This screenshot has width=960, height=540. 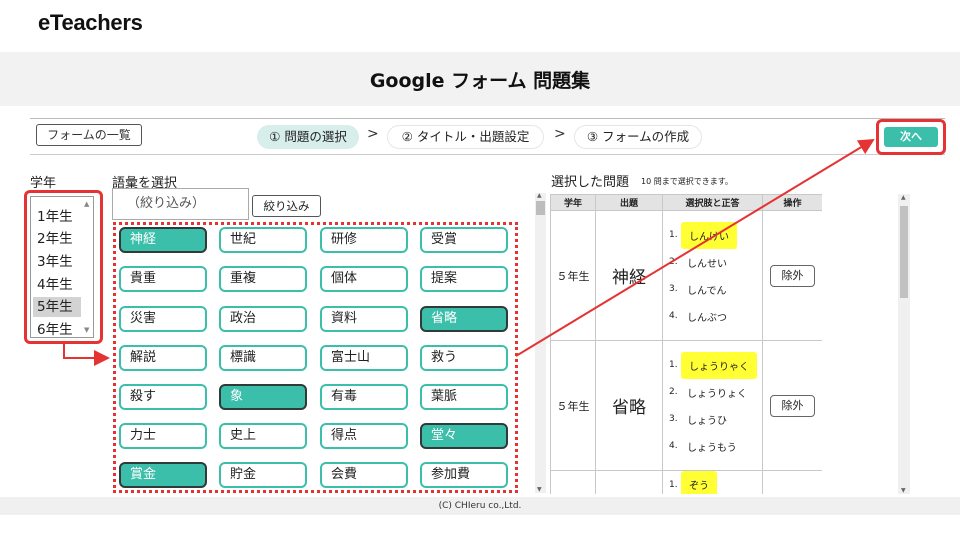 I want to click on step-select-questions: ① 問題の選択, so click(x=308, y=137).